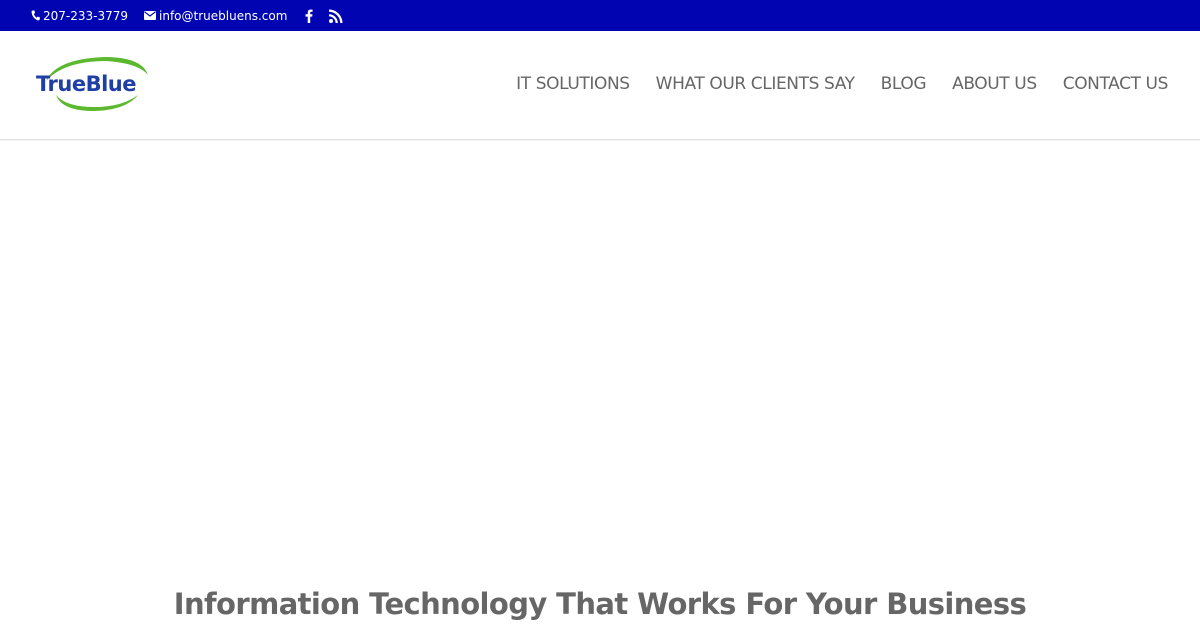 Image resolution: width=1200 pixels, height=634 pixels. I want to click on envelope-icon, so click(150, 15).